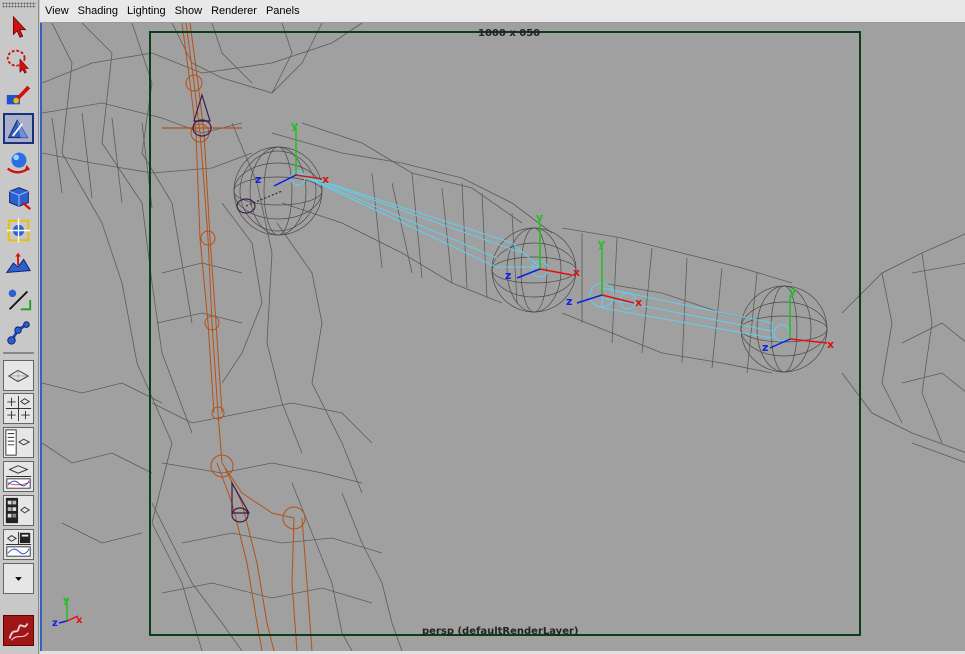  I want to click on move-tool-button, so click(18, 128).